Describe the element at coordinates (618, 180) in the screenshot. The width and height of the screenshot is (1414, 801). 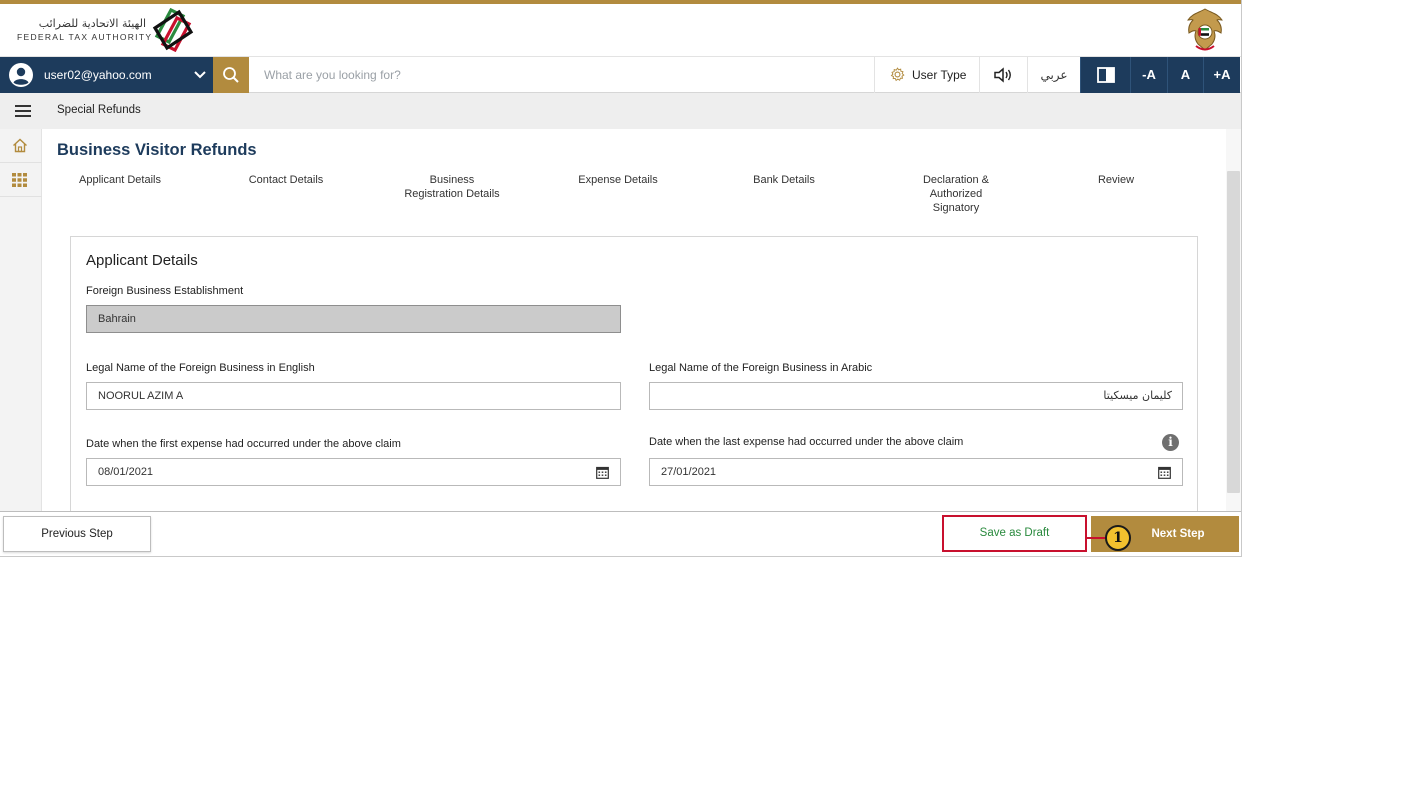
I see `step-expense-details: Expense Details` at that location.